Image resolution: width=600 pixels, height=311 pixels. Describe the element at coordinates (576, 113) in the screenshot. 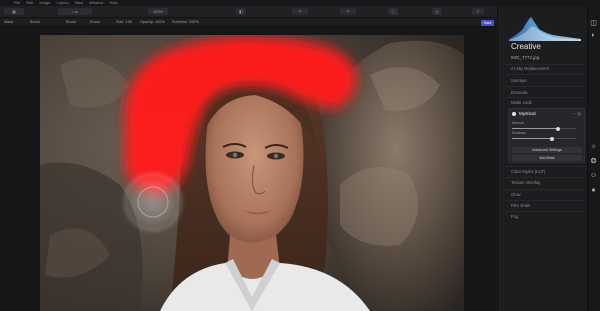

I see `card-menu-icon: ⋯ ◎` at that location.